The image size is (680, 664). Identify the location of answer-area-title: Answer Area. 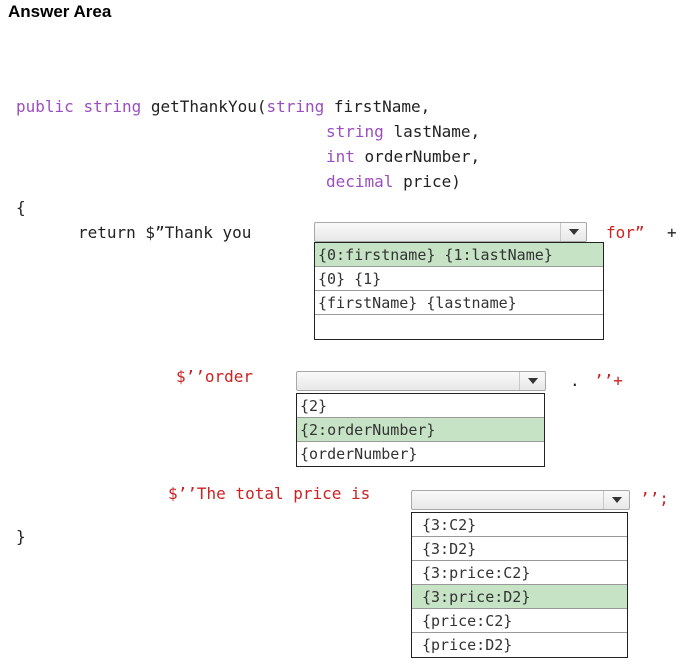
(60, 11).